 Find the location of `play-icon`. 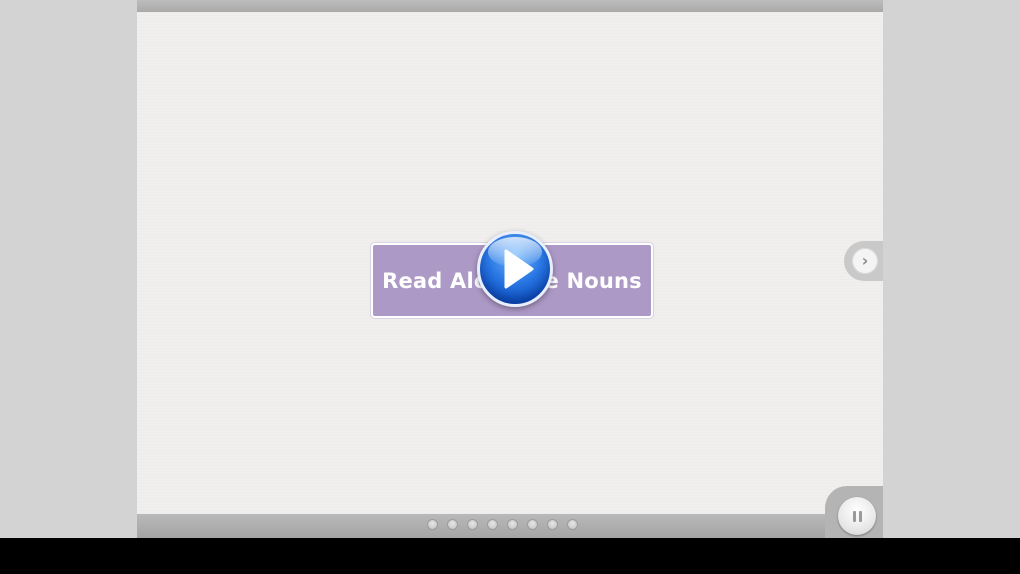

play-icon is located at coordinates (519, 269).